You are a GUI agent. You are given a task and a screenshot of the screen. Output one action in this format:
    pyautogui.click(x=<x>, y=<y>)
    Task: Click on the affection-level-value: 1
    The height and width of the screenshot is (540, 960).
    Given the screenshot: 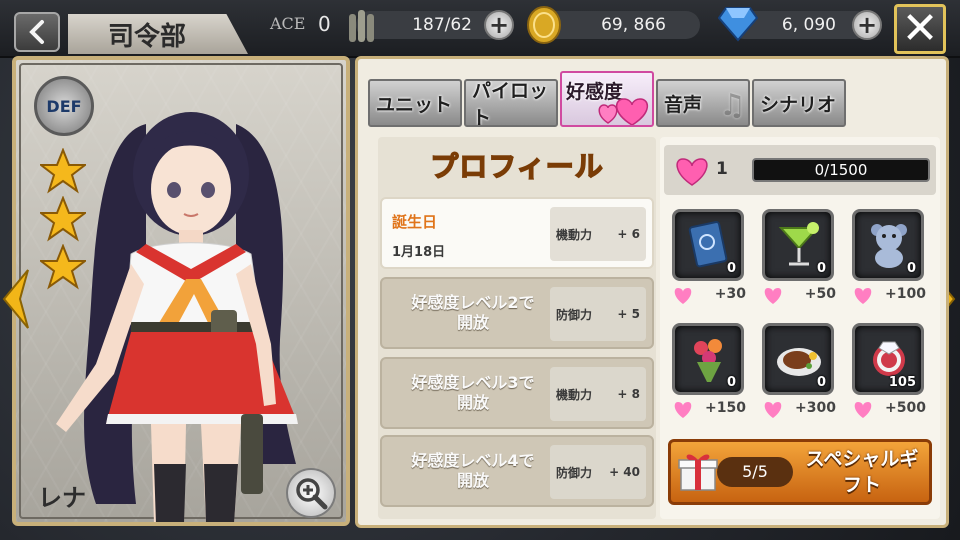 What is the action you would take?
    pyautogui.click(x=722, y=169)
    